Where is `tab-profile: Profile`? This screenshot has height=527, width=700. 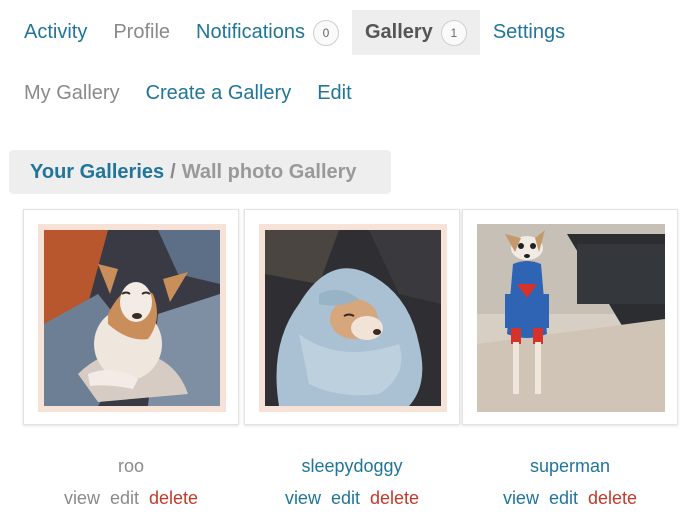
tab-profile: Profile is located at coordinates (141, 32).